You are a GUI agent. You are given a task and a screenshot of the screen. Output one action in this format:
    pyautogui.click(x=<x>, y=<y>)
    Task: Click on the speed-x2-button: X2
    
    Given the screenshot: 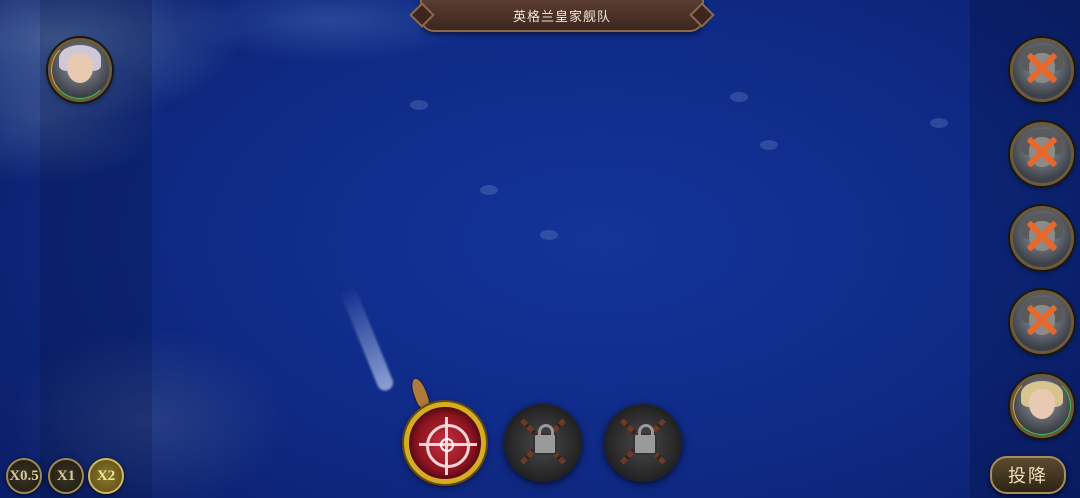 What is the action you would take?
    pyautogui.click(x=106, y=476)
    